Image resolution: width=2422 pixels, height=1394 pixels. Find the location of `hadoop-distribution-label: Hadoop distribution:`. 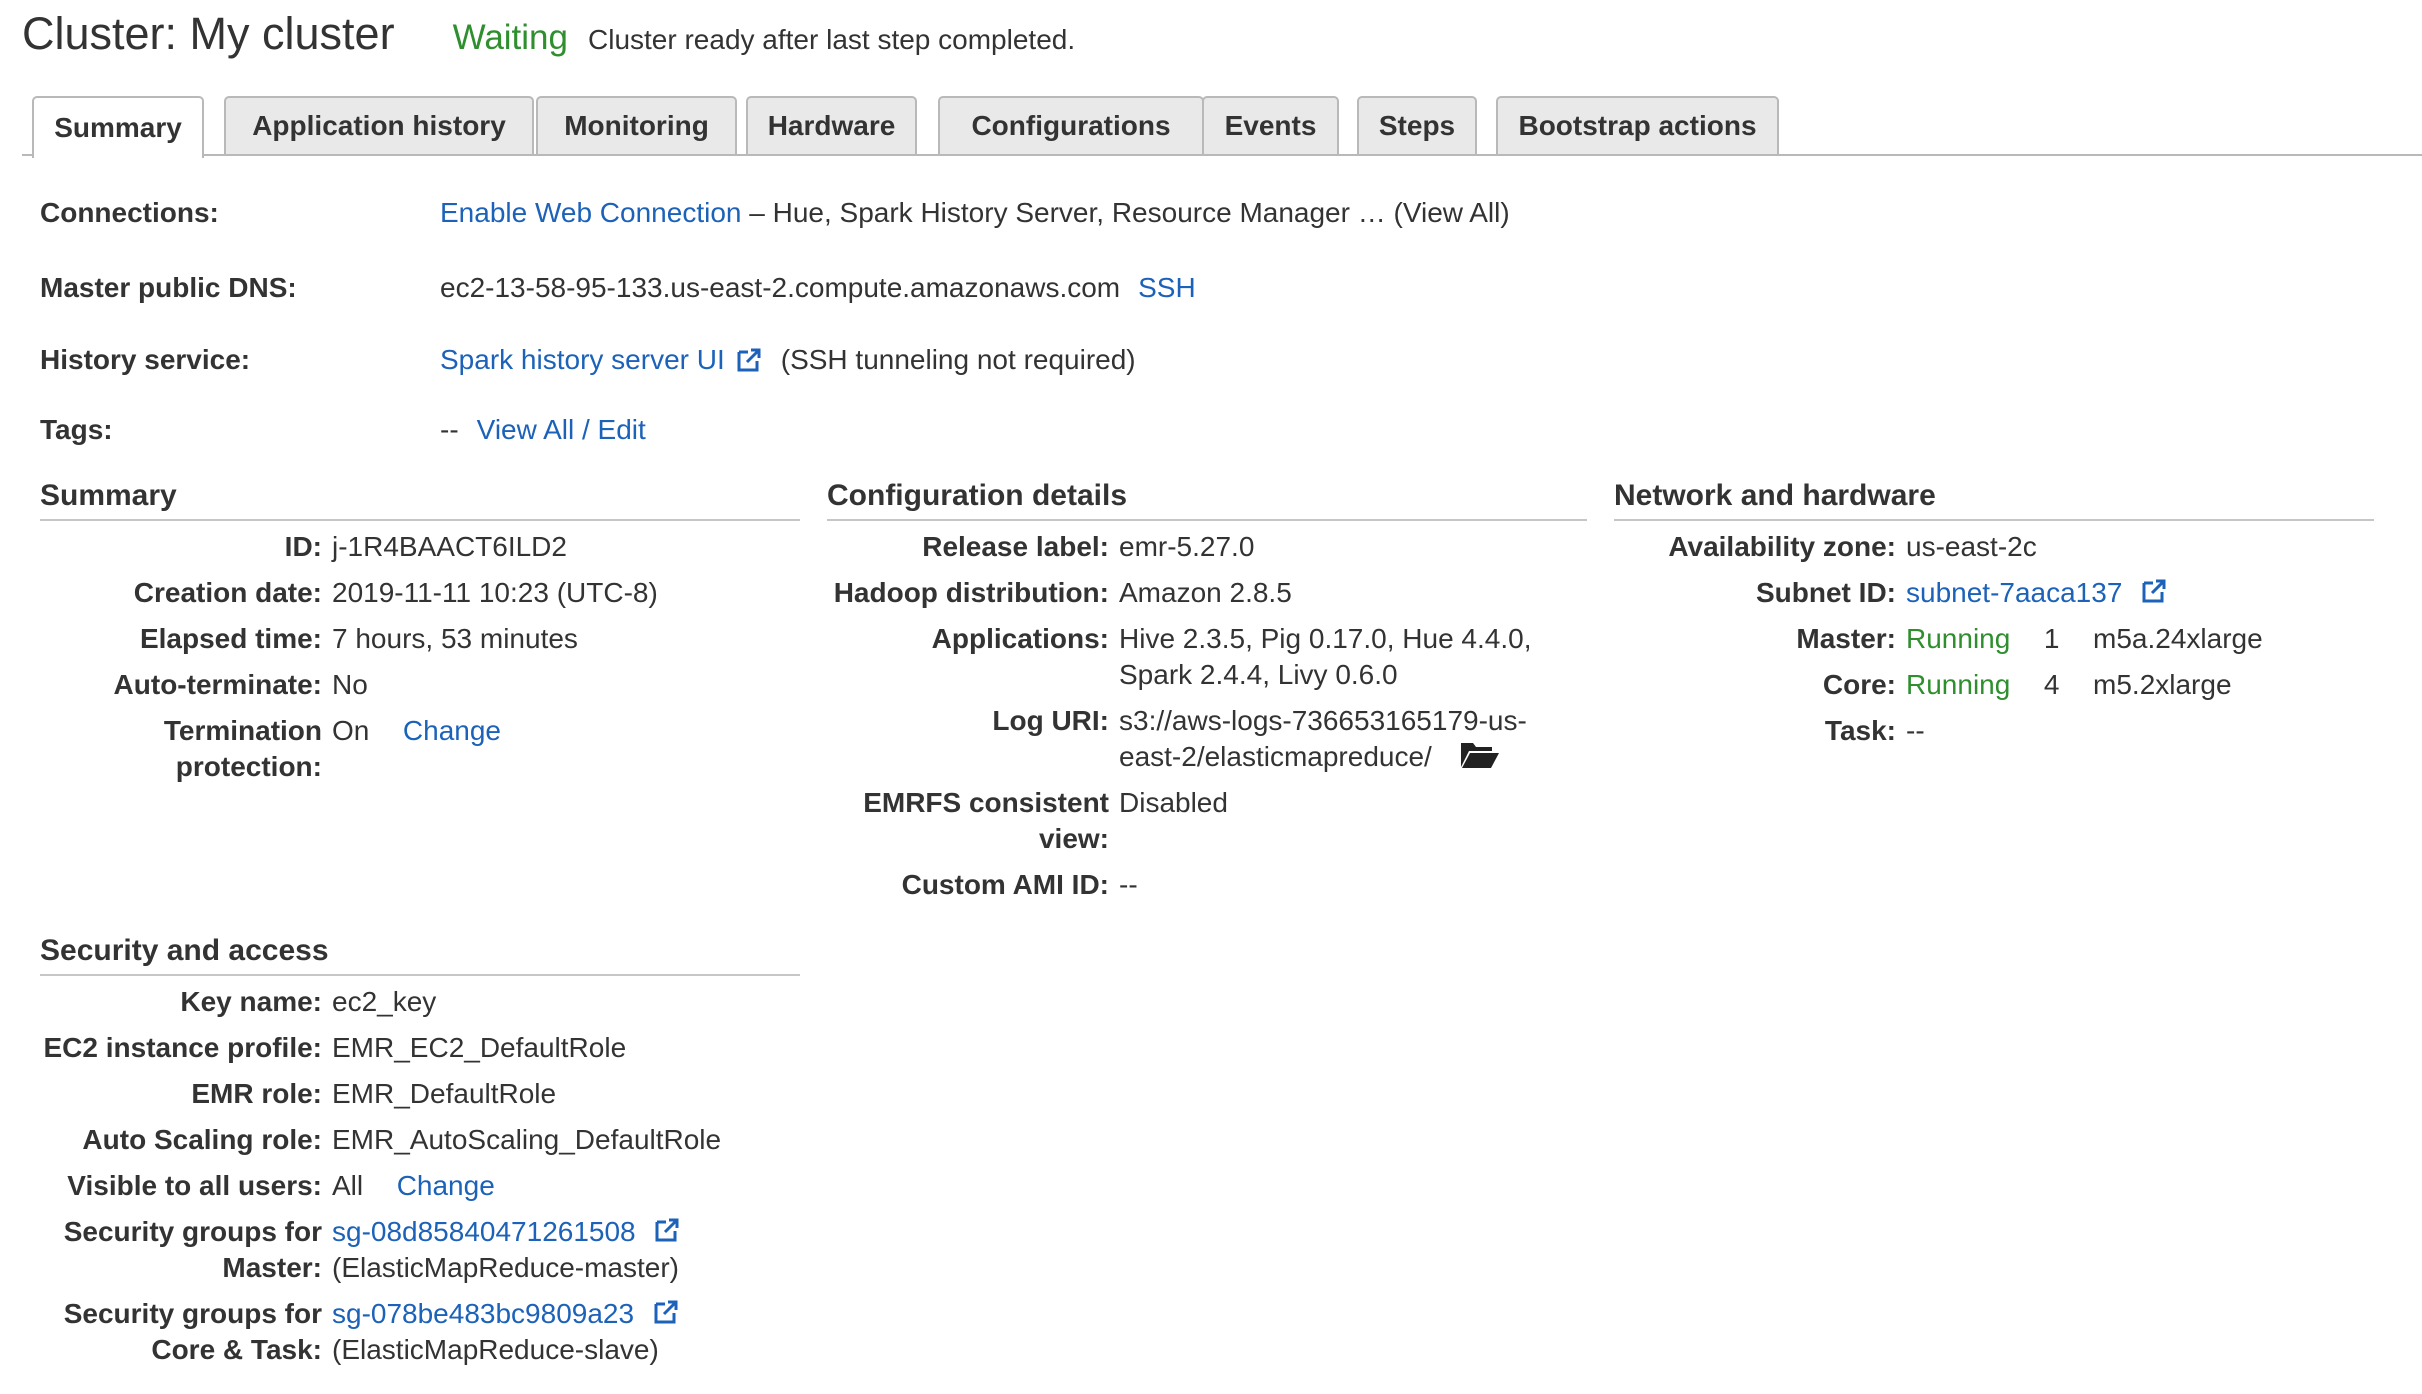

hadoop-distribution-label: Hadoop distribution: is located at coordinates (971, 592).